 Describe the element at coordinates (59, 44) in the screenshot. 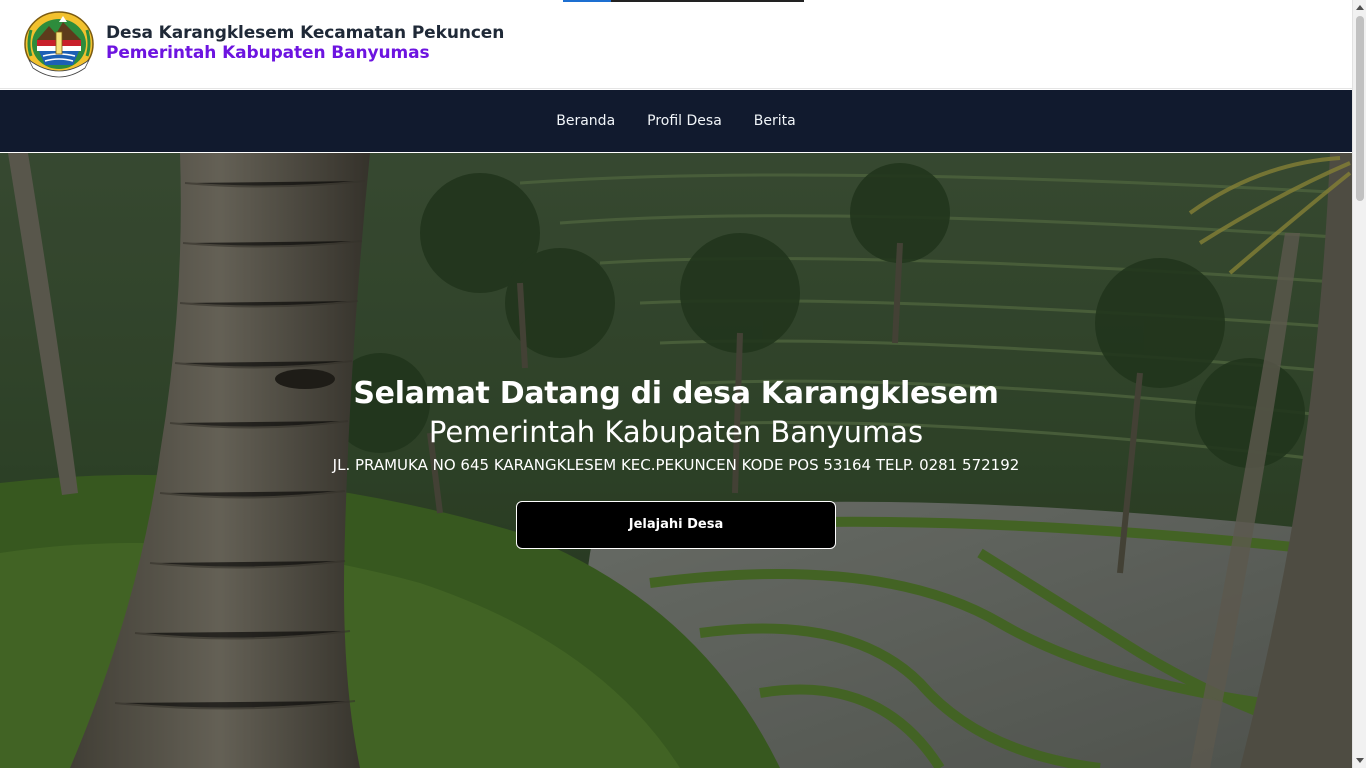

I see `banyumas-emblem-icon` at that location.